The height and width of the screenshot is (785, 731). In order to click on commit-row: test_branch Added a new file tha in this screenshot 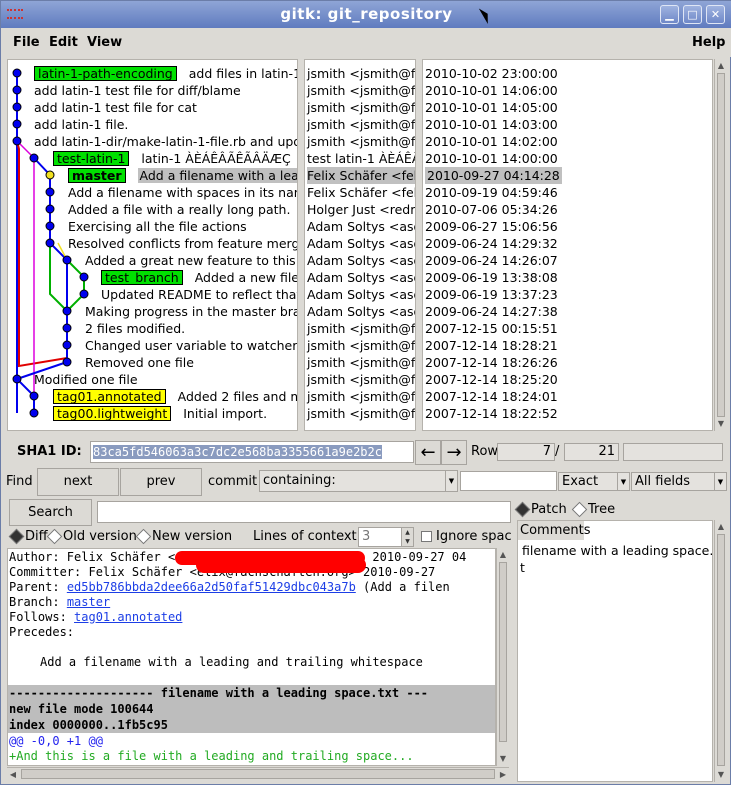, I will do `click(199, 277)`.